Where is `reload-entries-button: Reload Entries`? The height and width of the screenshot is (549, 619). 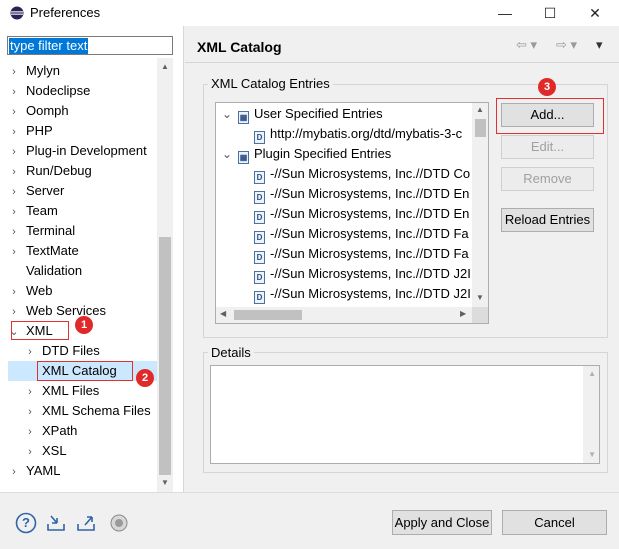
reload-entries-button: Reload Entries is located at coordinates (547, 220).